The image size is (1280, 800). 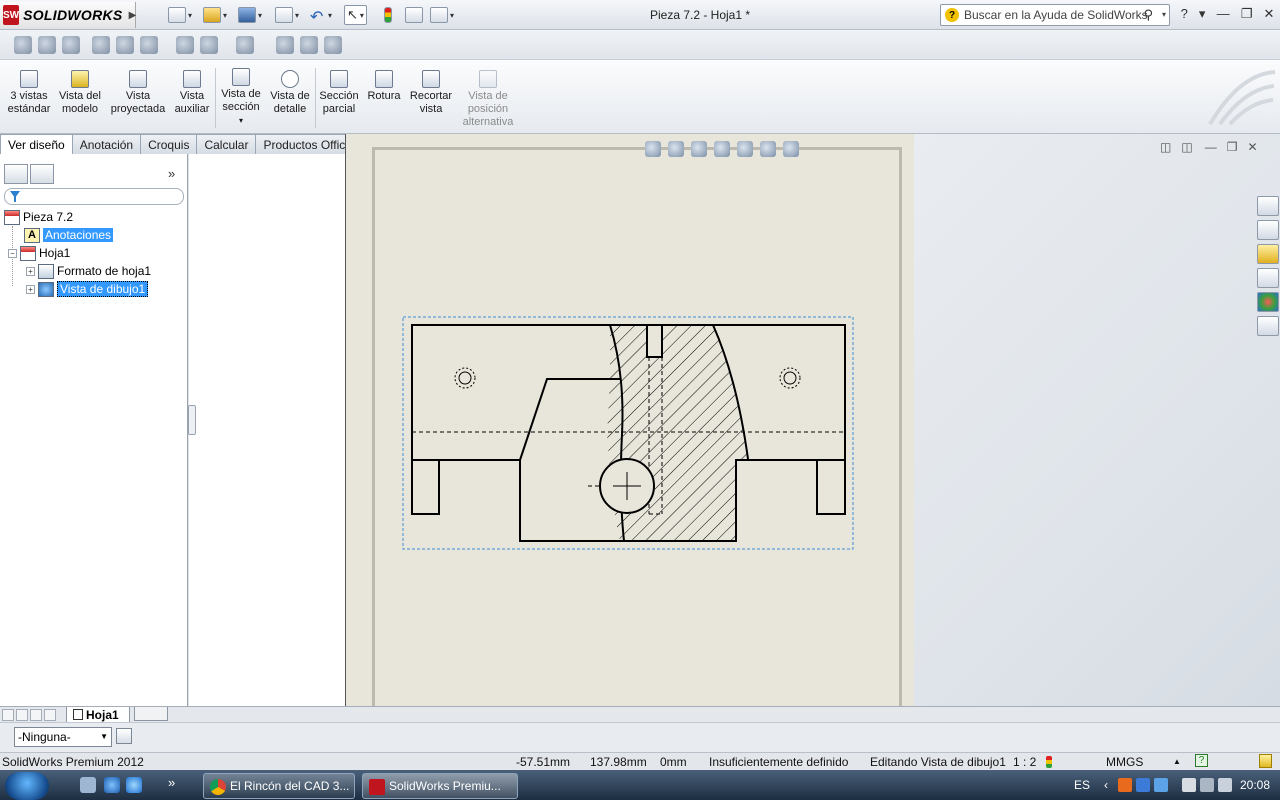 I want to click on expand-panel-icon: », so click(x=171, y=173).